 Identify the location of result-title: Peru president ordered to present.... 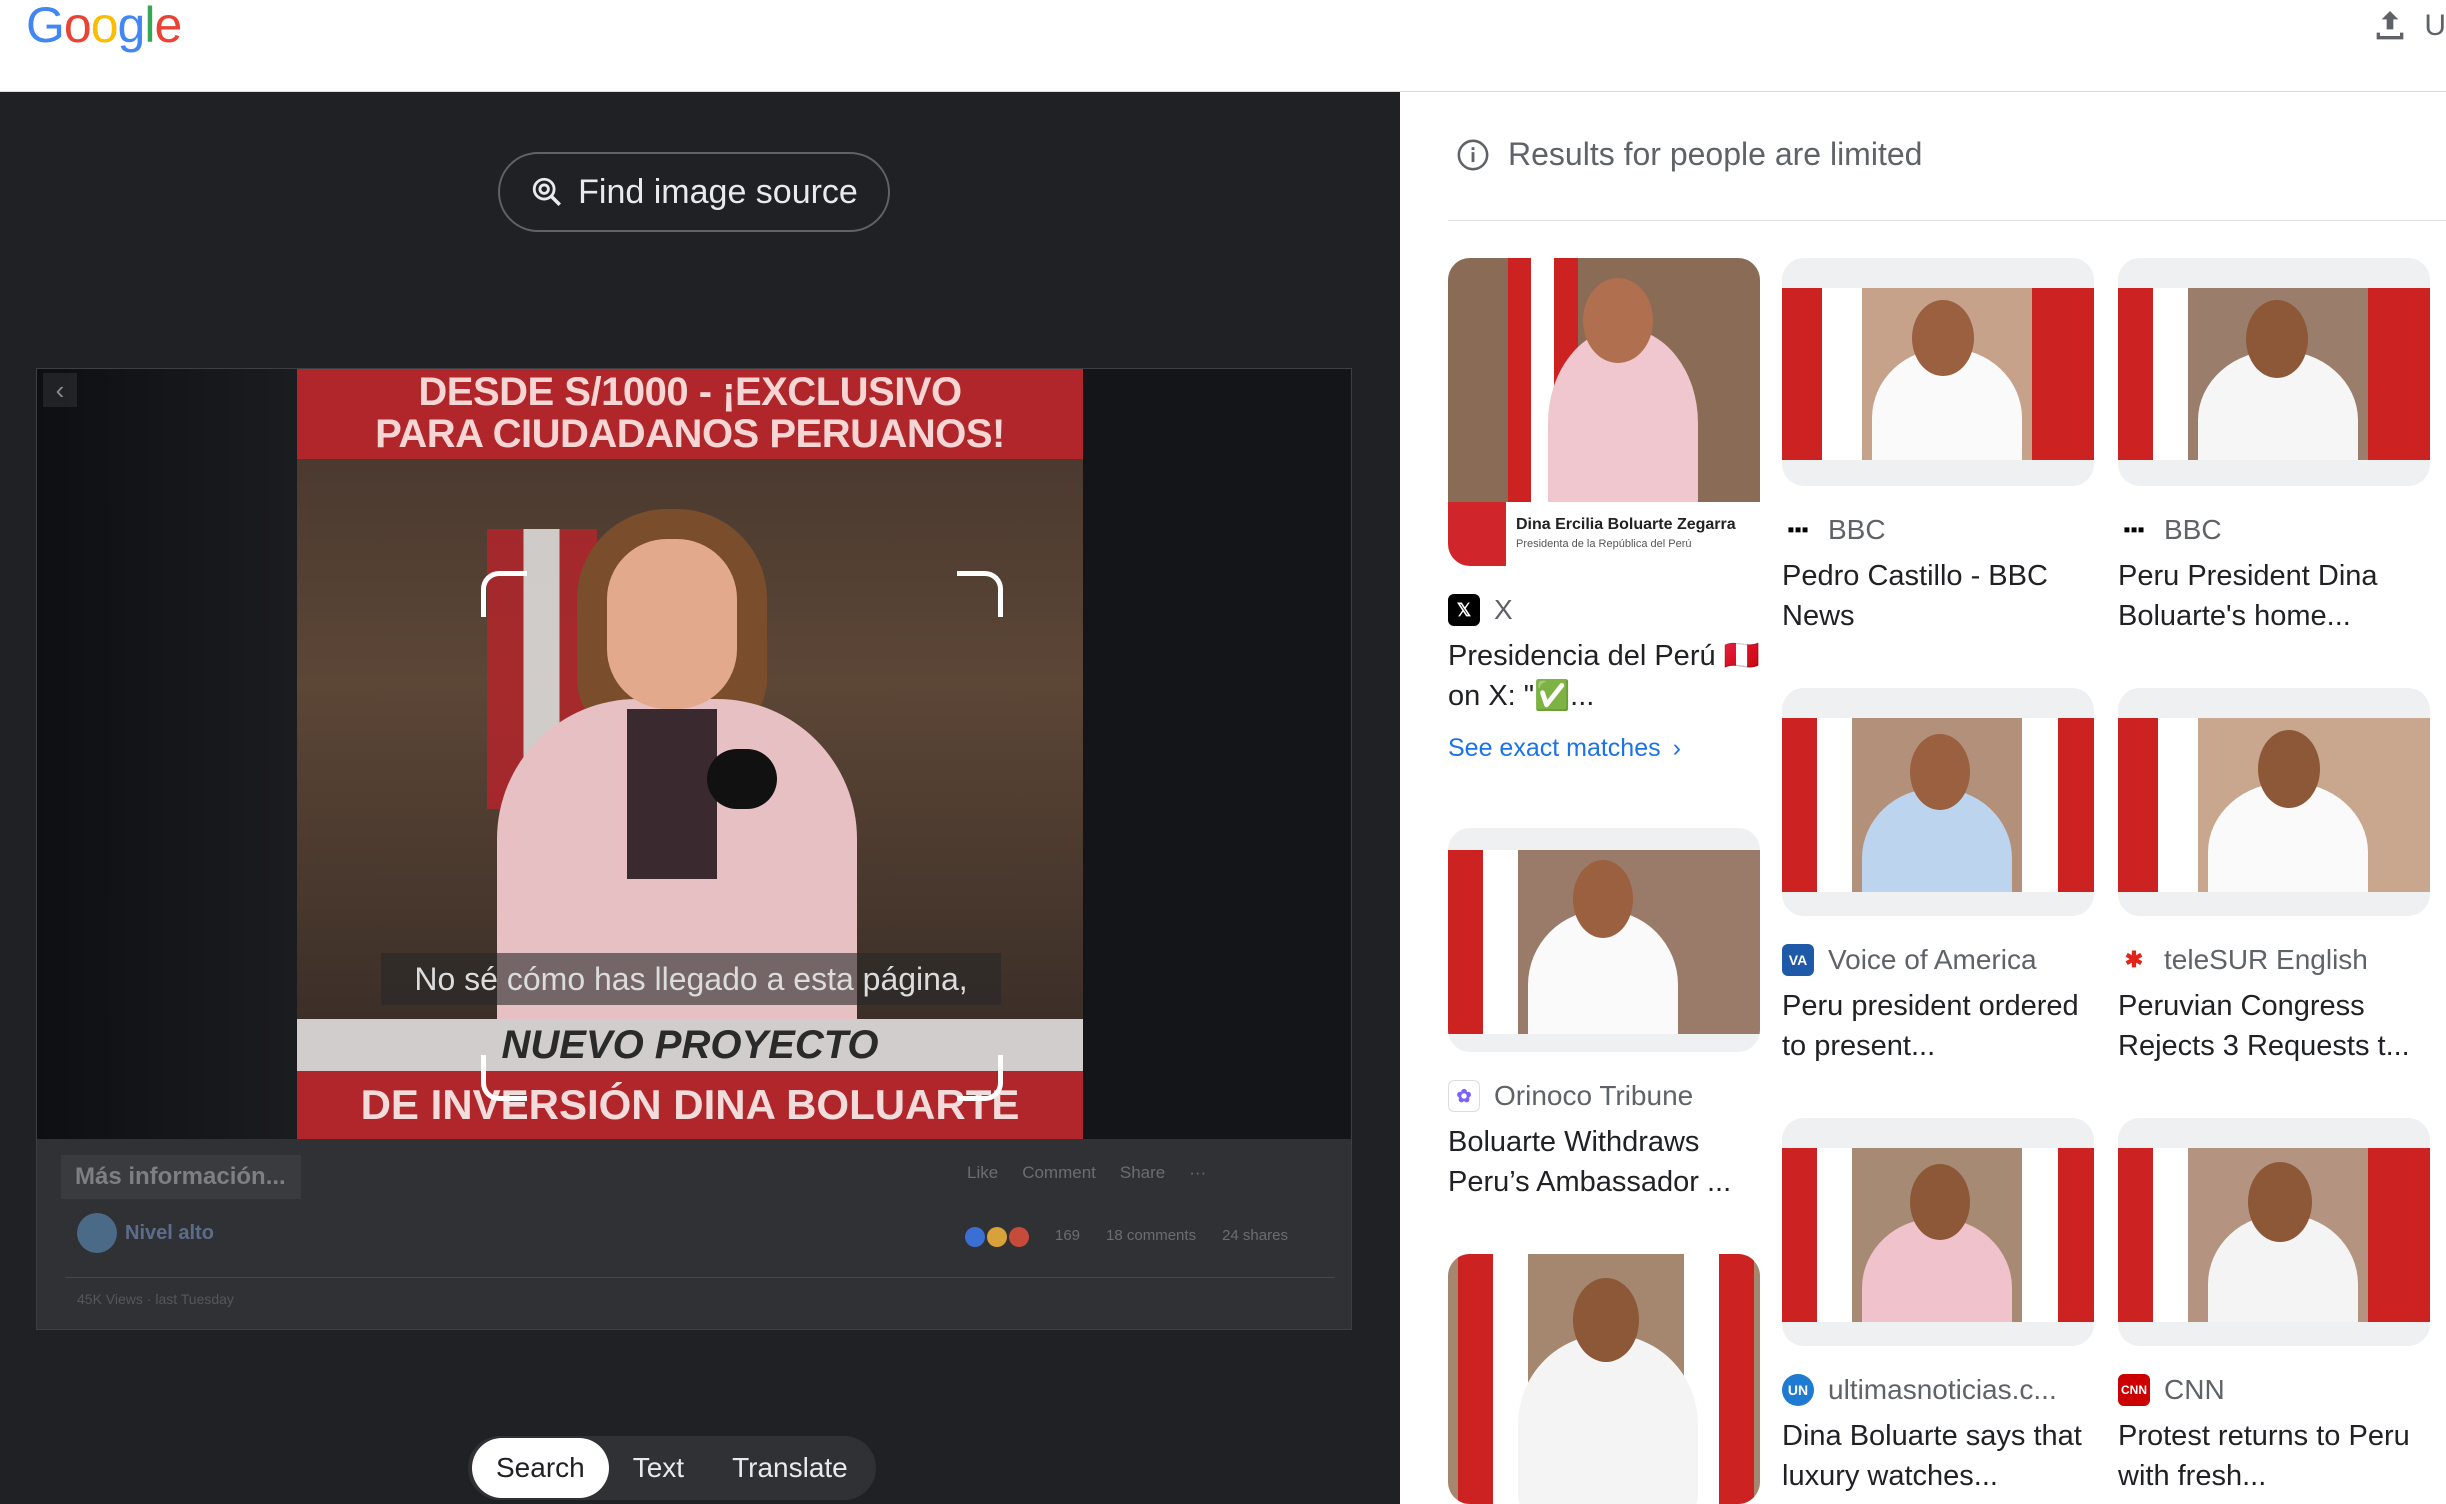
(1938, 1026).